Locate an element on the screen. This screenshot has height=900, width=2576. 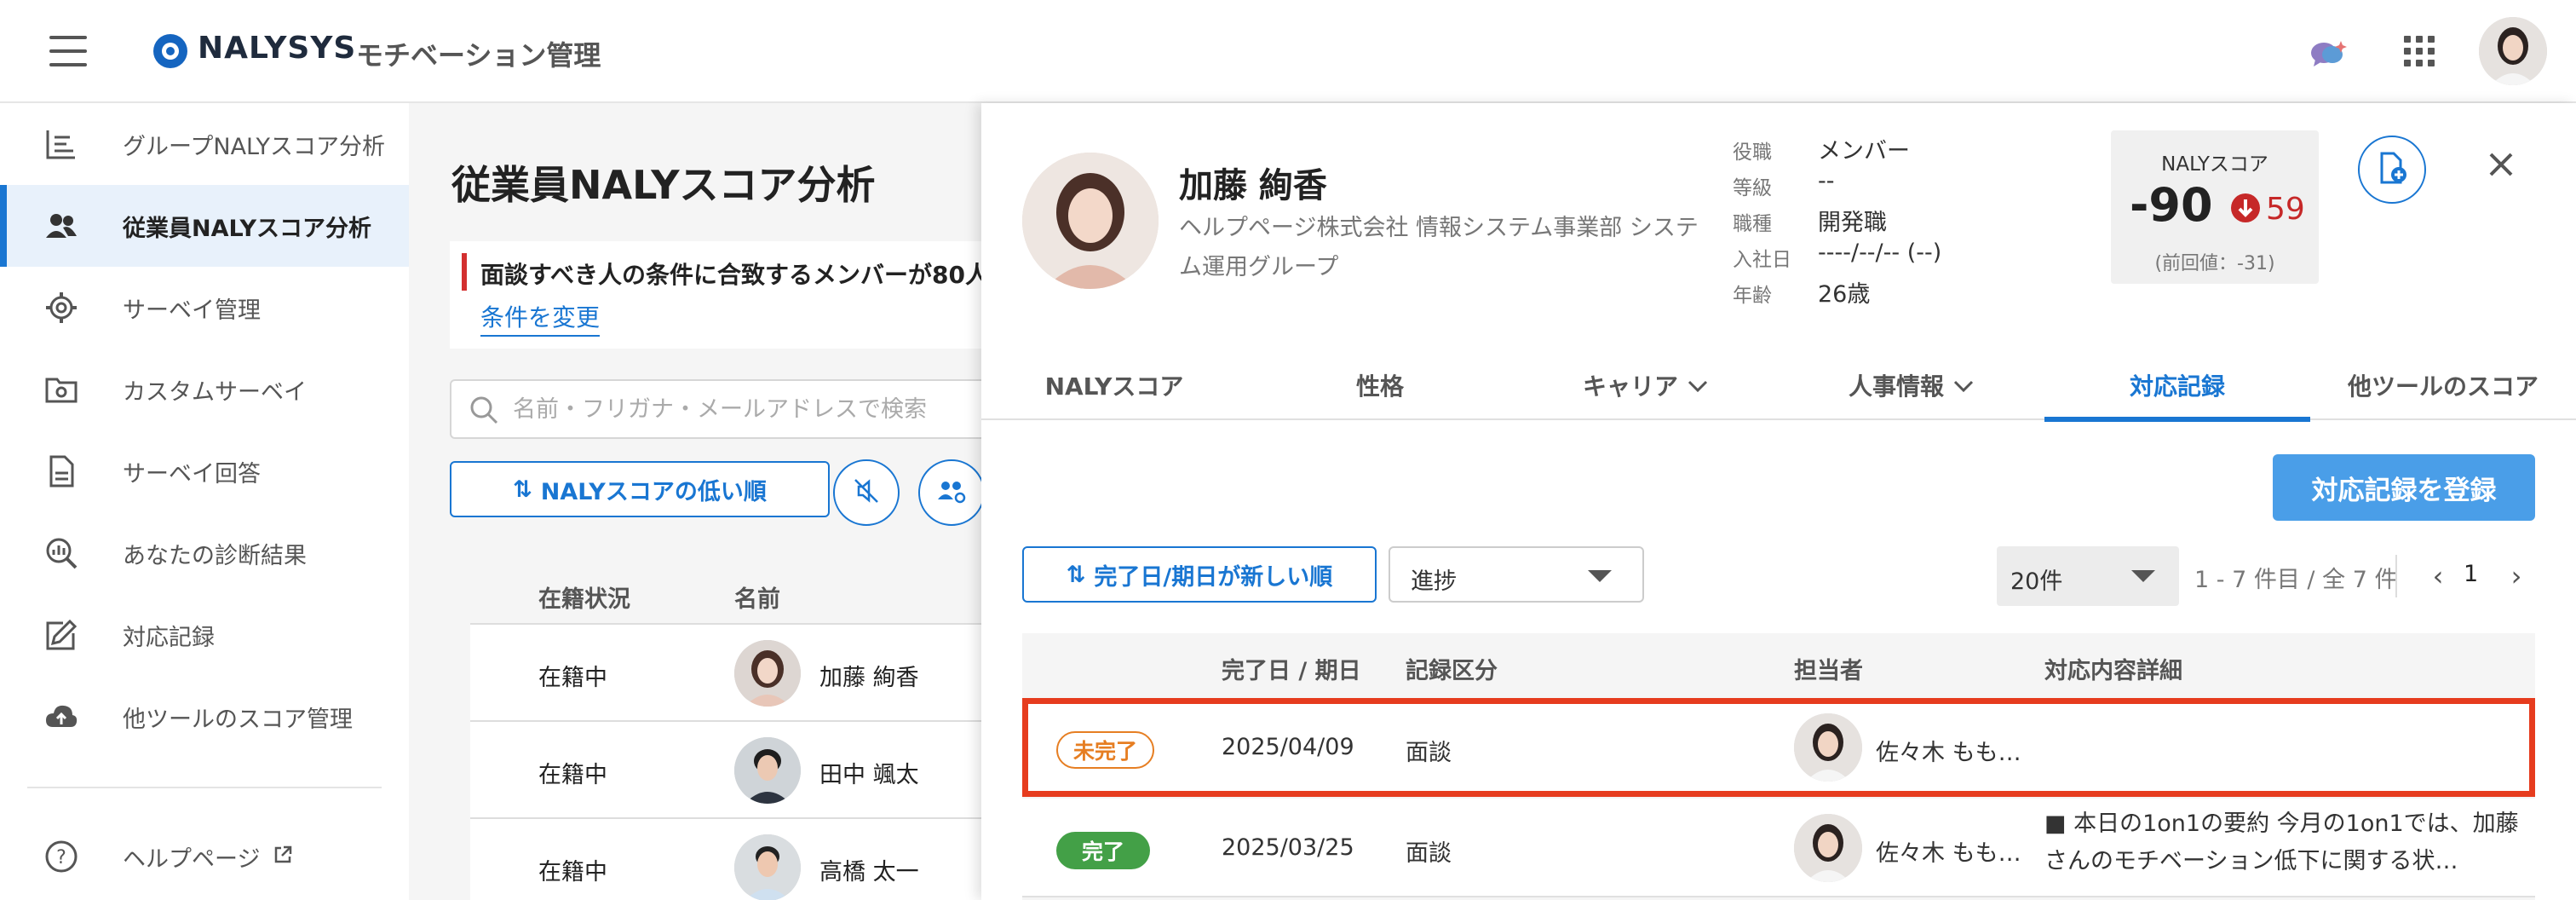
column-header: 対応内容詳細 is located at coordinates (2113, 668).